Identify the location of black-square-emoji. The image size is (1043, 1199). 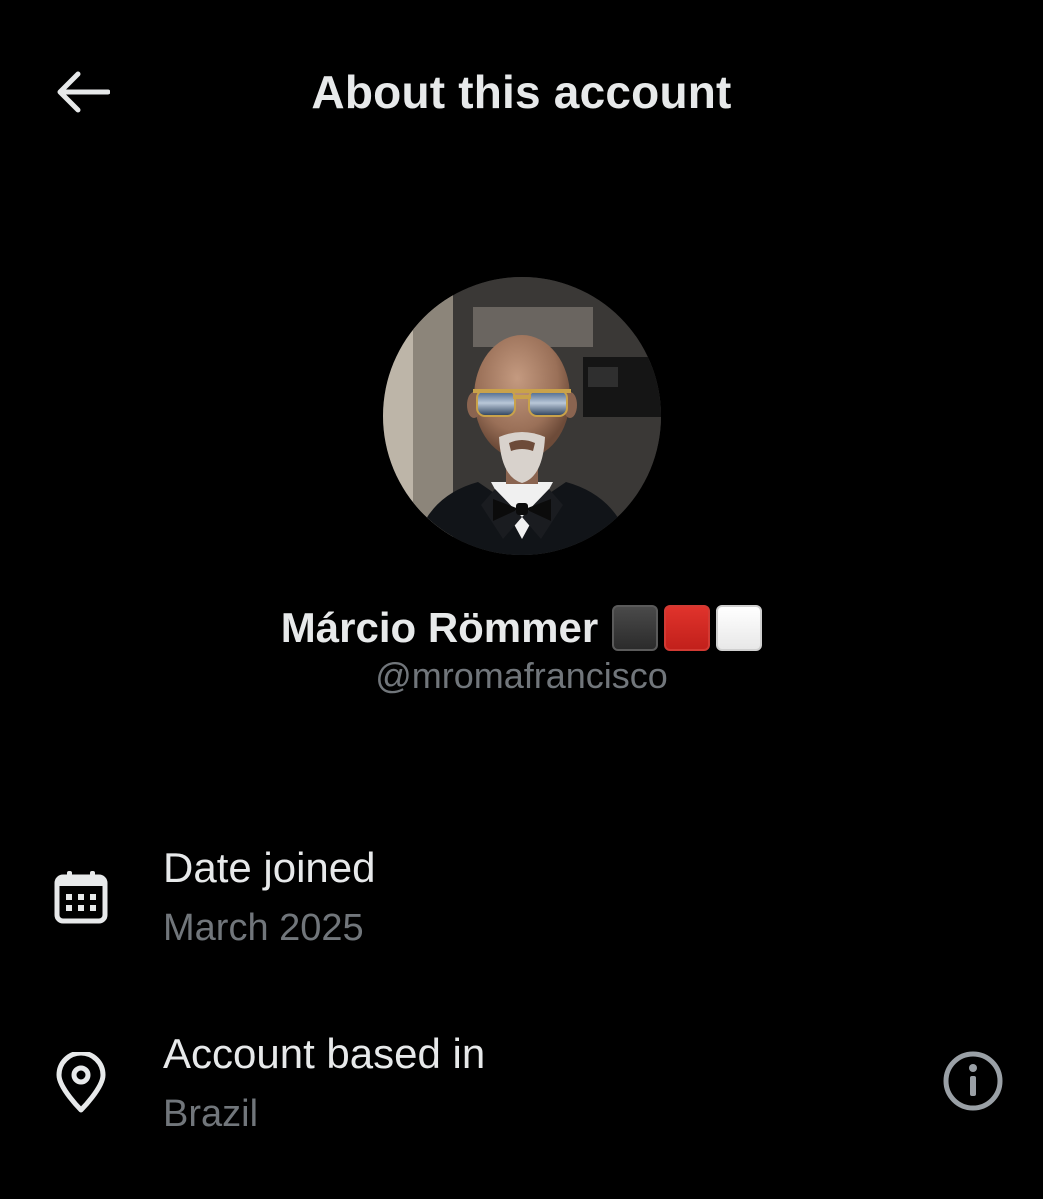
(635, 628).